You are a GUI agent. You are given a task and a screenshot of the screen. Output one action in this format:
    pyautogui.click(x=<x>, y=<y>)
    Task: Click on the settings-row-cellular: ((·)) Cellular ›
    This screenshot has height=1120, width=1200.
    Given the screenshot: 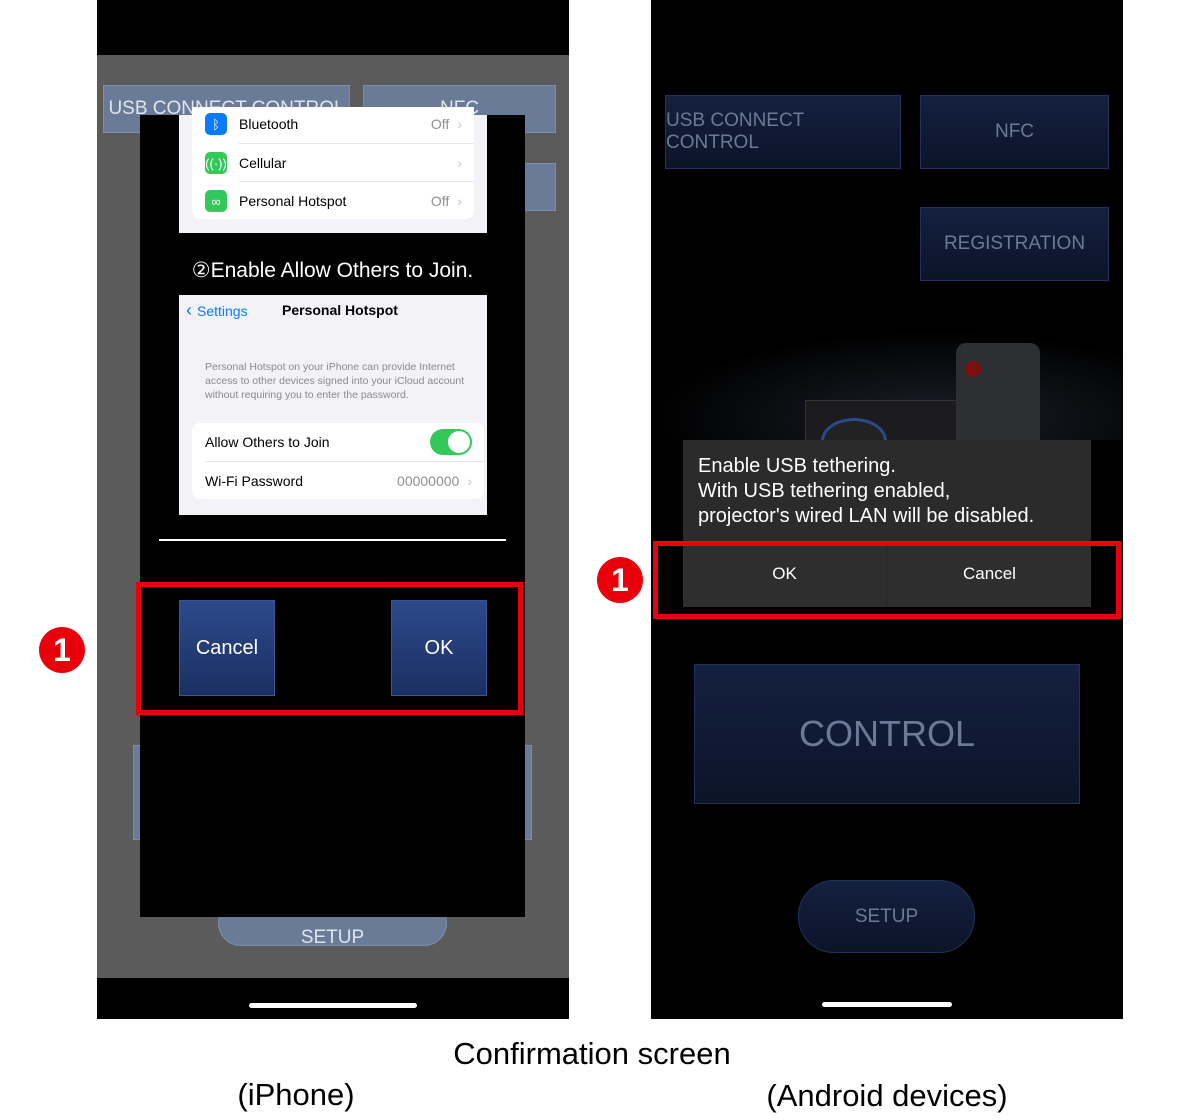 What is the action you would take?
    pyautogui.click(x=339, y=162)
    